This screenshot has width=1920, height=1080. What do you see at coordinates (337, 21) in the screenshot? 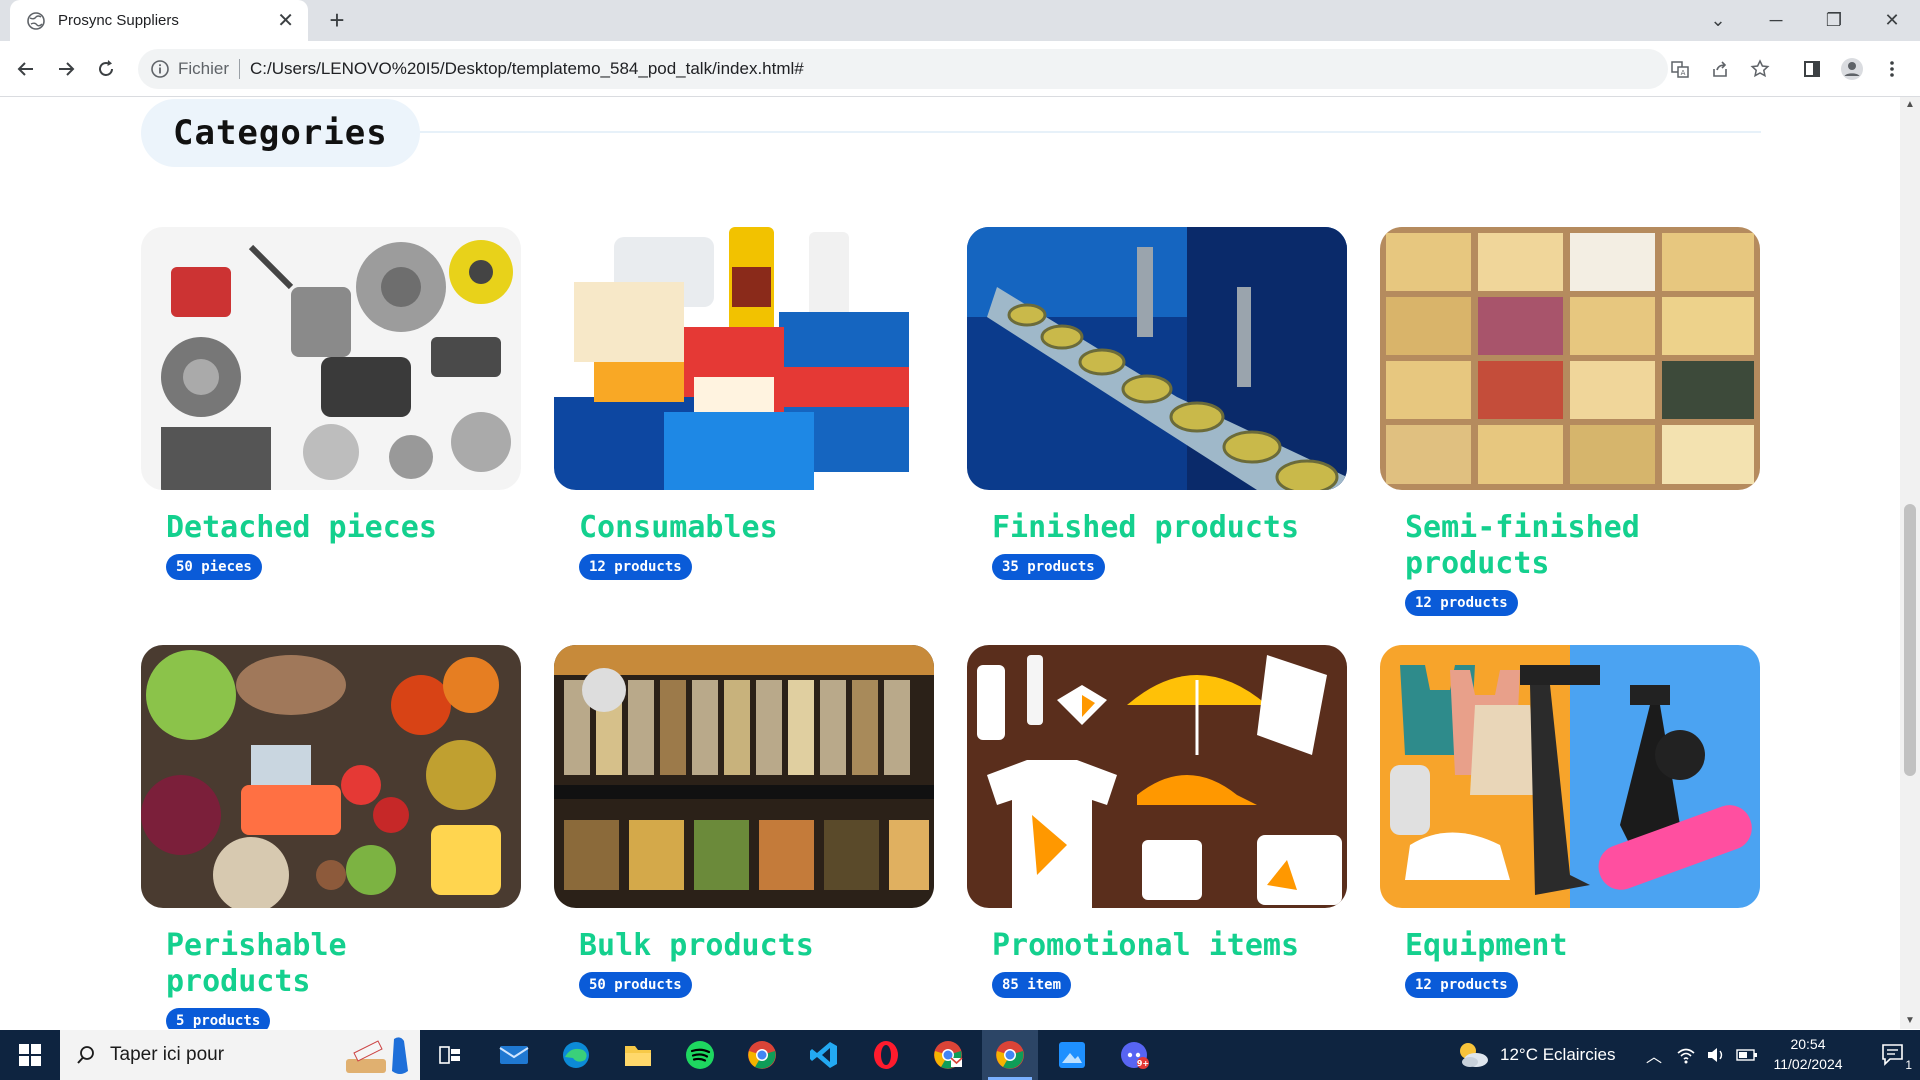
I see `new-tab-button: +` at bounding box center [337, 21].